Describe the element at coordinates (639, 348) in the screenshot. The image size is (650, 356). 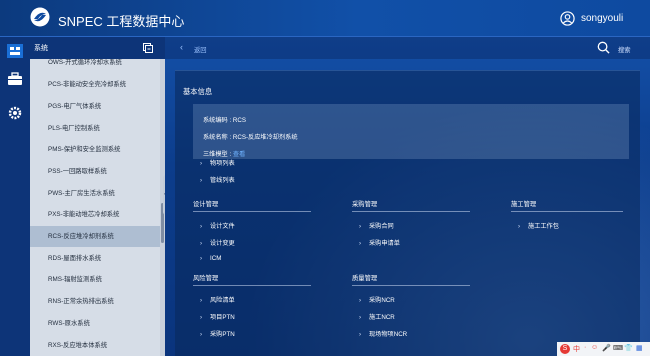
I see `toolbox-icon: ▦` at that location.